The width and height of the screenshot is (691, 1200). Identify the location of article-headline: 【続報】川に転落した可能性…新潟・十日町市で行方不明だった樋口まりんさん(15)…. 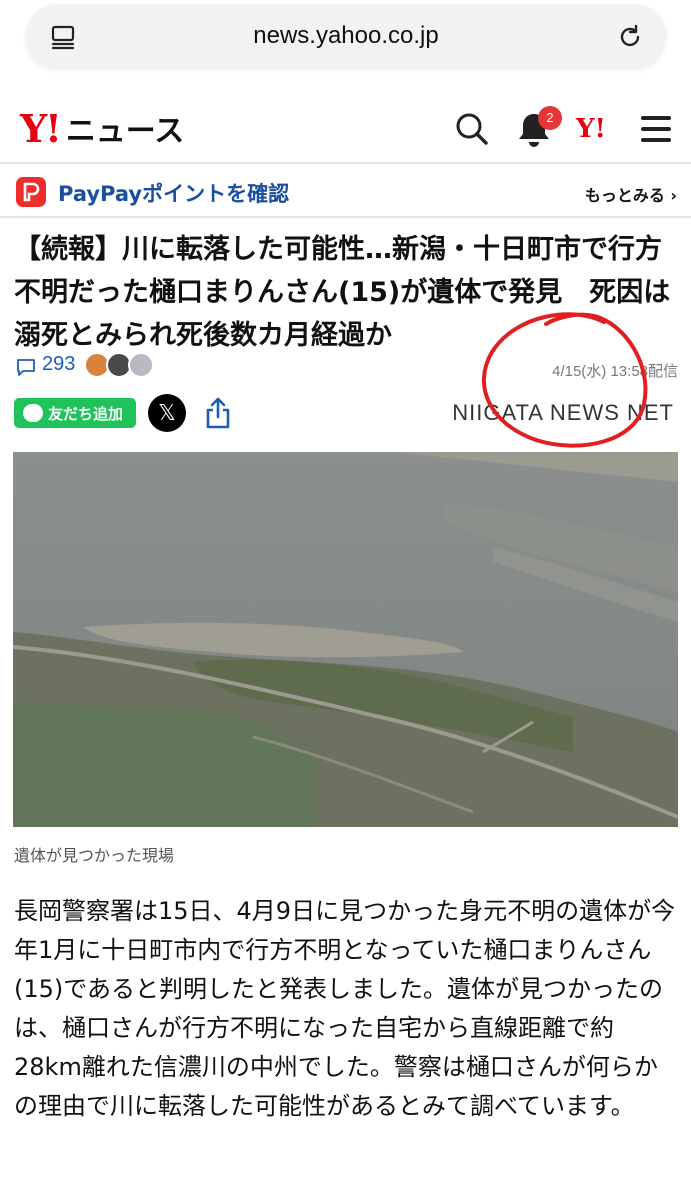
(342, 292).